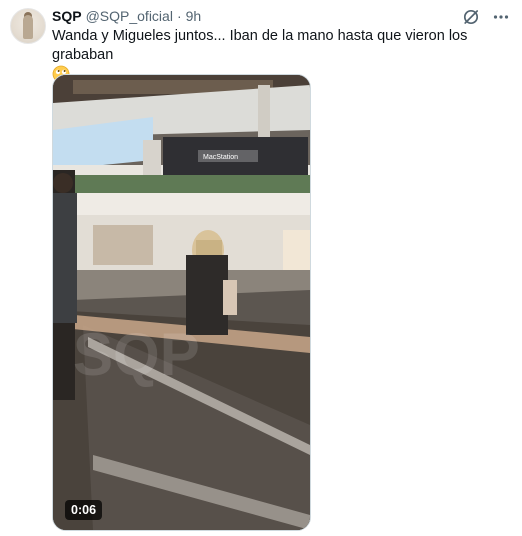 Image resolution: width=522 pixels, height=536 pixels. What do you see at coordinates (136, 354) in the screenshot?
I see `watermark: SQP` at bounding box center [136, 354].